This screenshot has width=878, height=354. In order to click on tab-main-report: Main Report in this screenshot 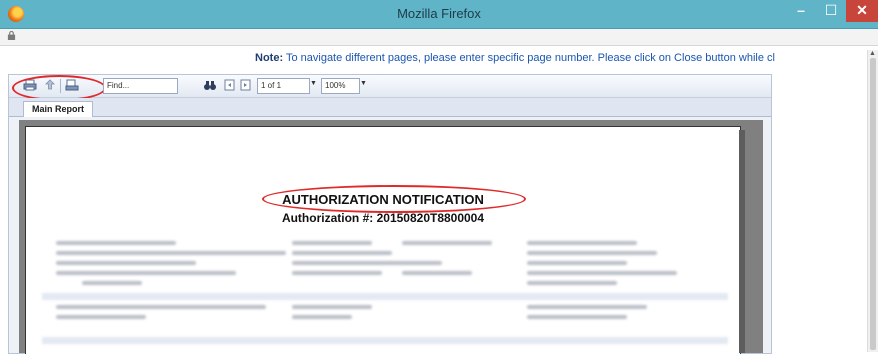, I will do `click(58, 109)`.